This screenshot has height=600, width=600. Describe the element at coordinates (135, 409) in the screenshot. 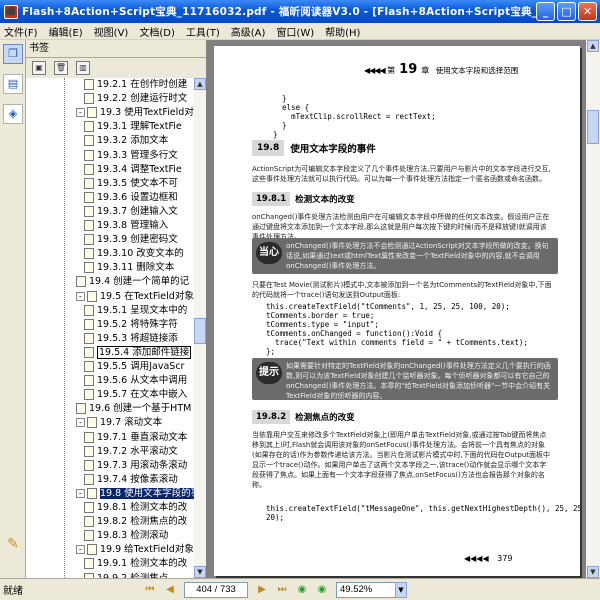

I see `bookmark-chapter-item: 19.6 创建一个基于HTM` at that location.